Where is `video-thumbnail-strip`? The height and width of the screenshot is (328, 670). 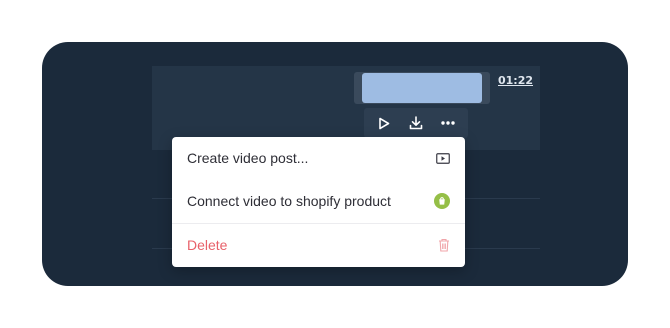 video-thumbnail-strip is located at coordinates (422, 88).